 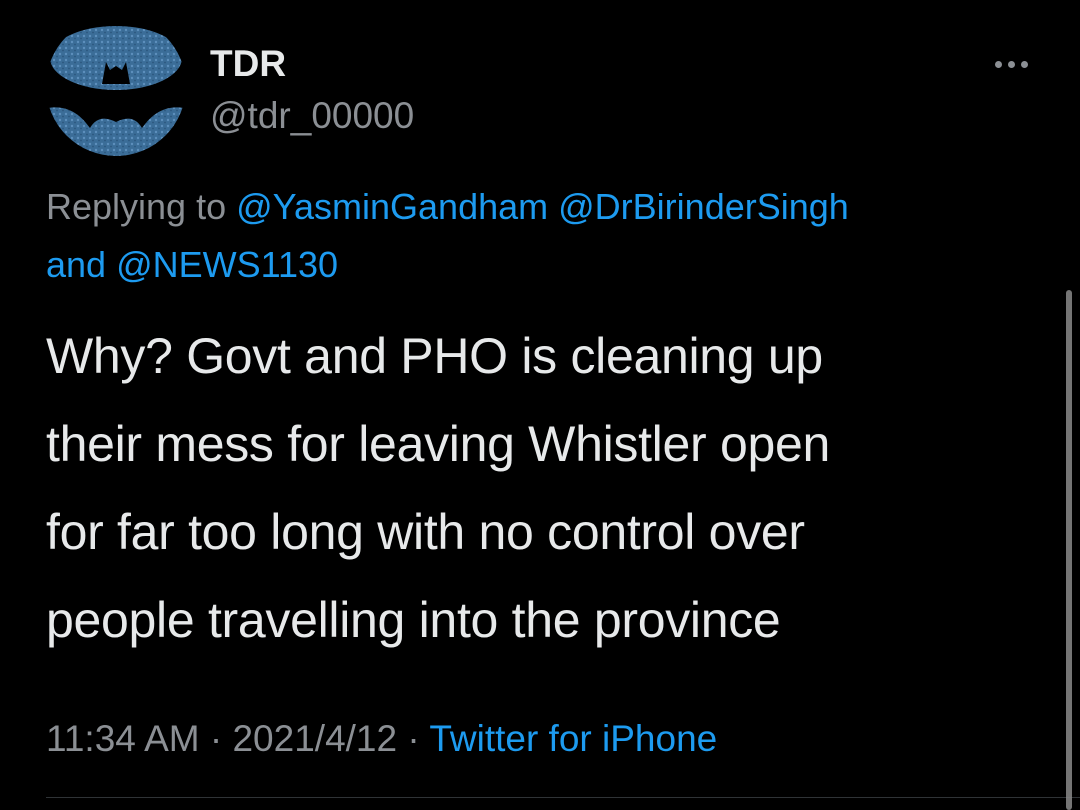 What do you see at coordinates (425, 532) in the screenshot?
I see `tweet-text-line: for far too long with no control over` at bounding box center [425, 532].